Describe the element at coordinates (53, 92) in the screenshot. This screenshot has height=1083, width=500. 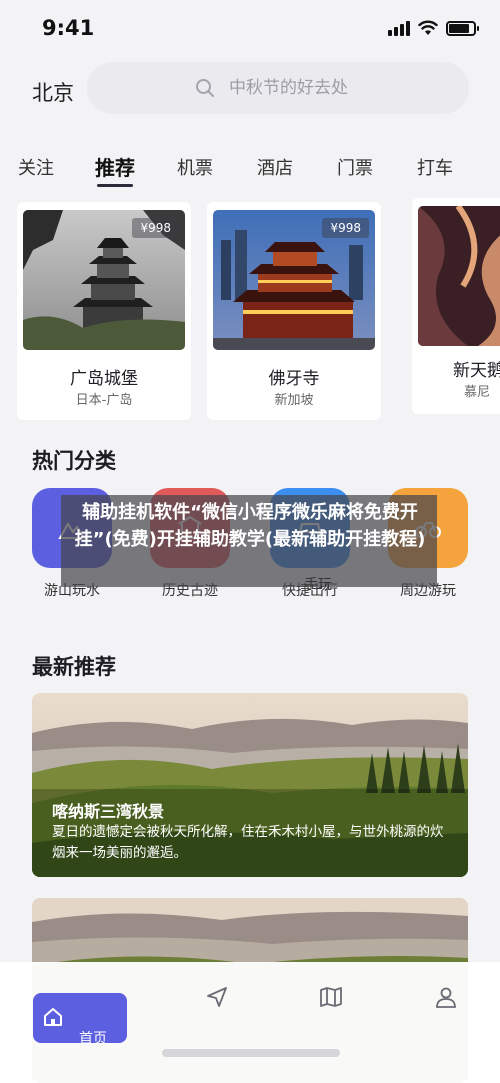
I see `city-selector: 北京` at that location.